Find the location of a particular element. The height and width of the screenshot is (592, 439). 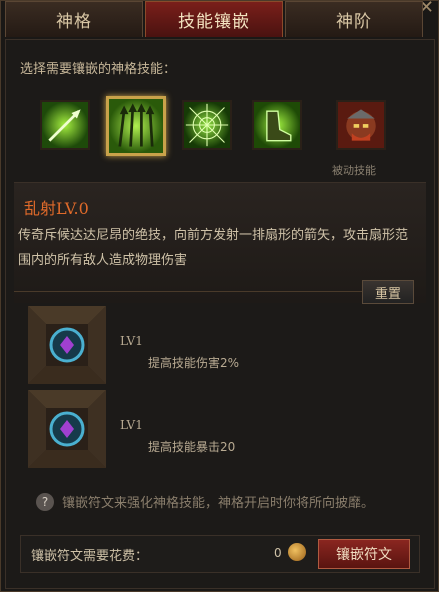

tab-skill-embed: 技能镶嵌 is located at coordinates (214, 19).